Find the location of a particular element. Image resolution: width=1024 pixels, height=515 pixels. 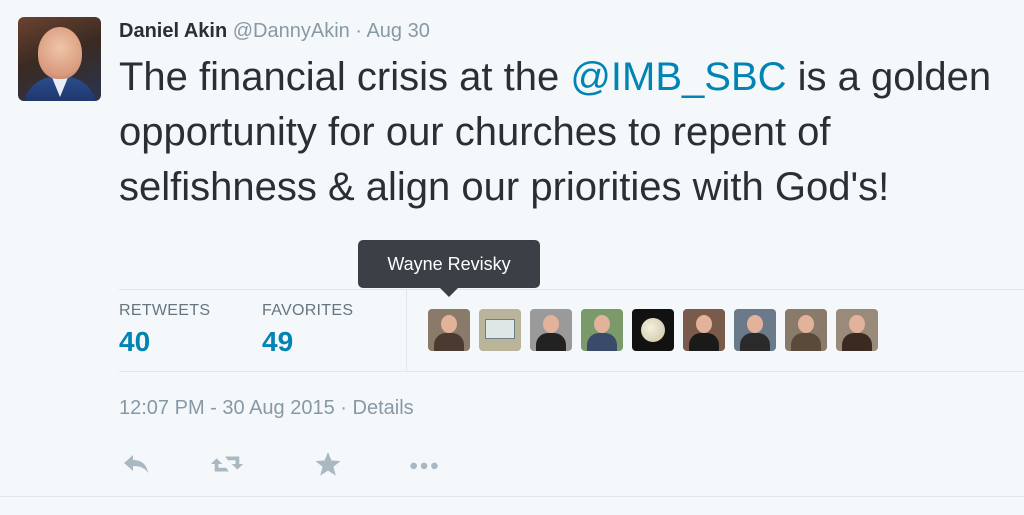

woman-brunette-avatar is located at coordinates (857, 330).